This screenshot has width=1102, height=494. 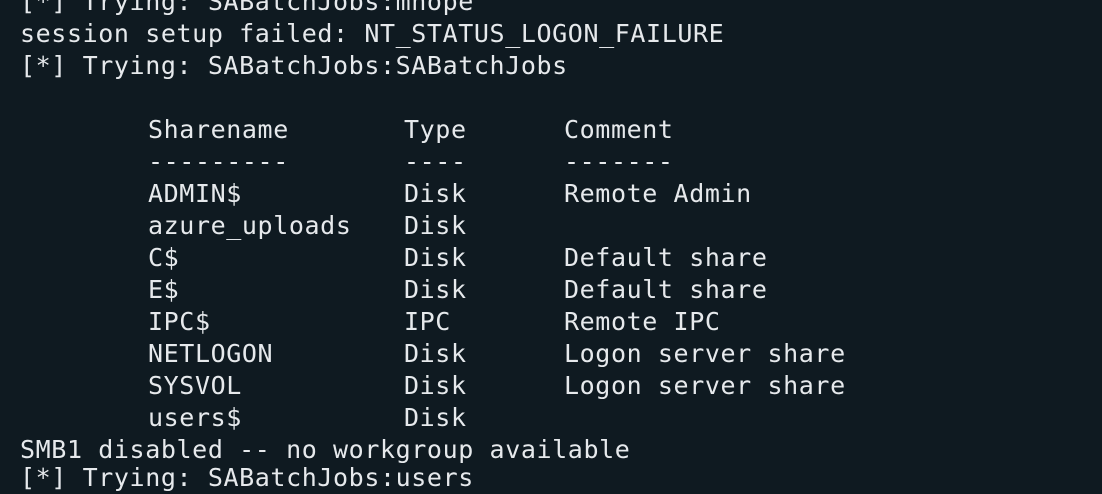 What do you see at coordinates (164, 289) in the screenshot?
I see `cell-sharename: E$` at bounding box center [164, 289].